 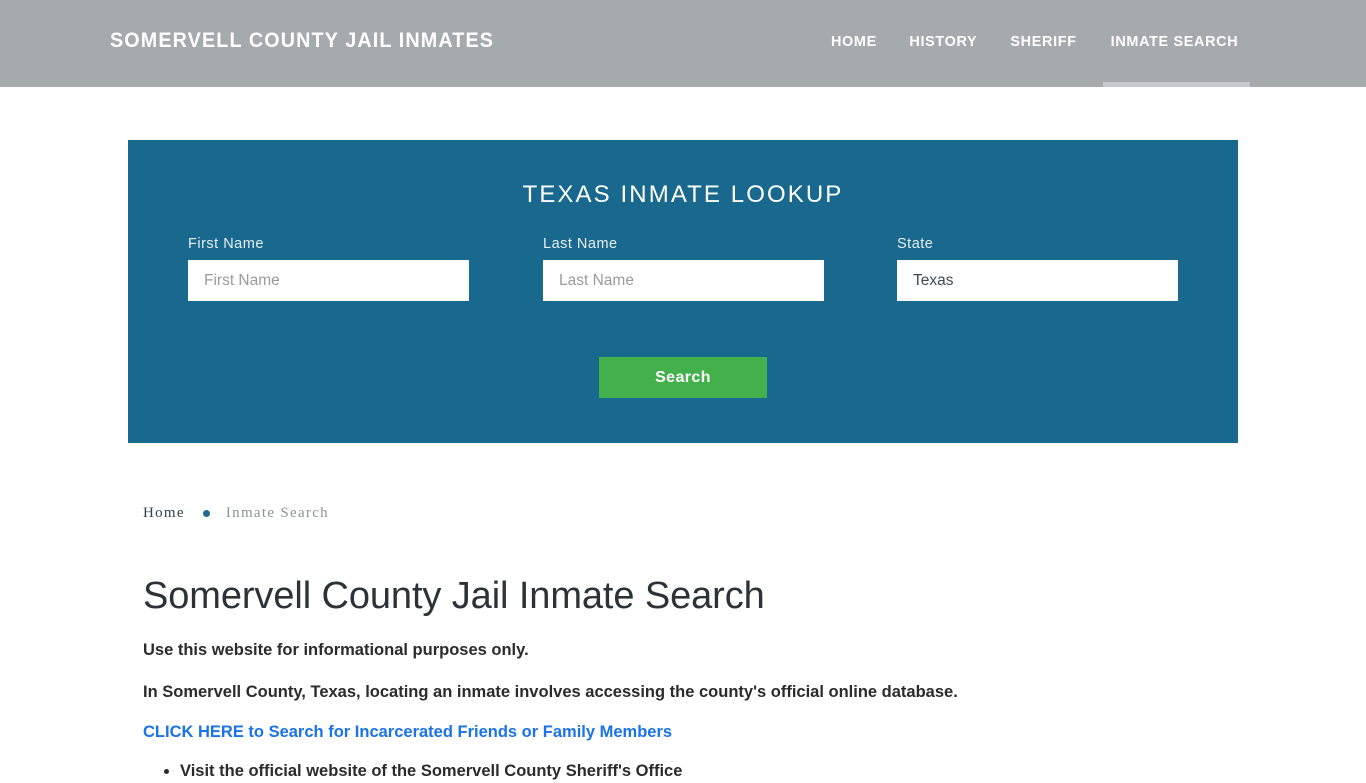 I want to click on first-name-label: First Name, so click(x=226, y=244).